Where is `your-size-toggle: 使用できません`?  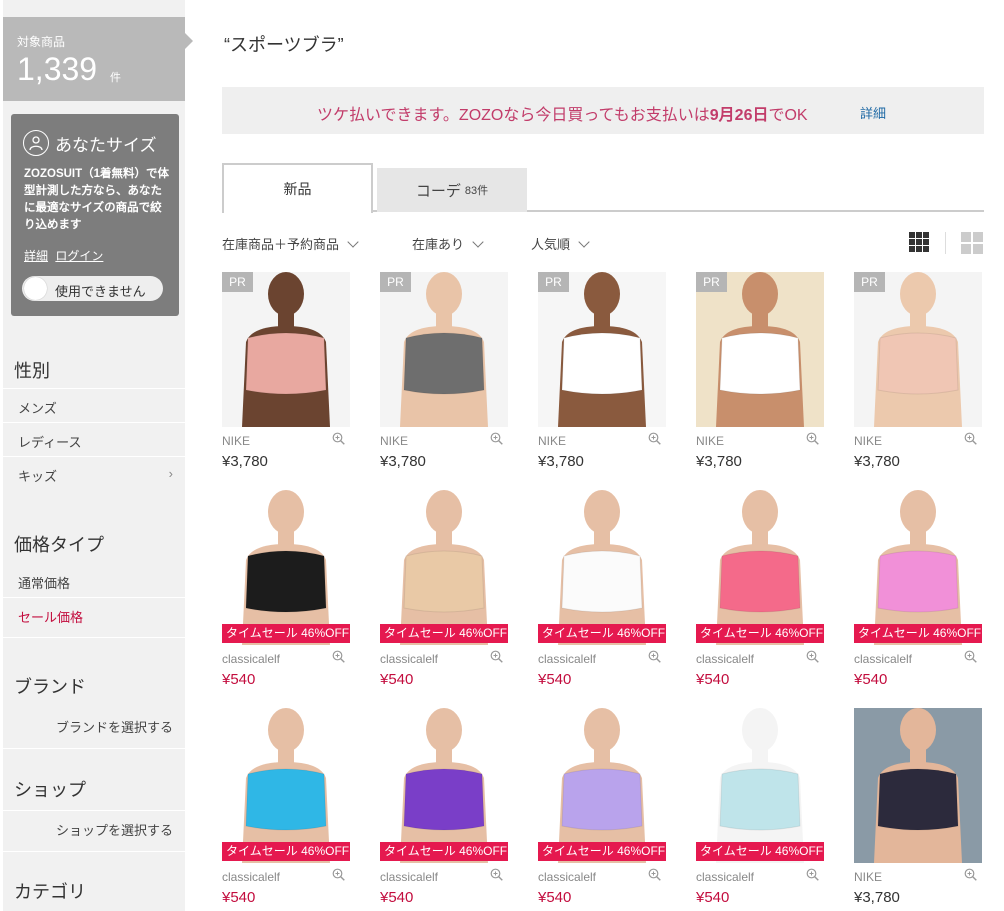
your-size-toggle: 使用できません is located at coordinates (92, 288).